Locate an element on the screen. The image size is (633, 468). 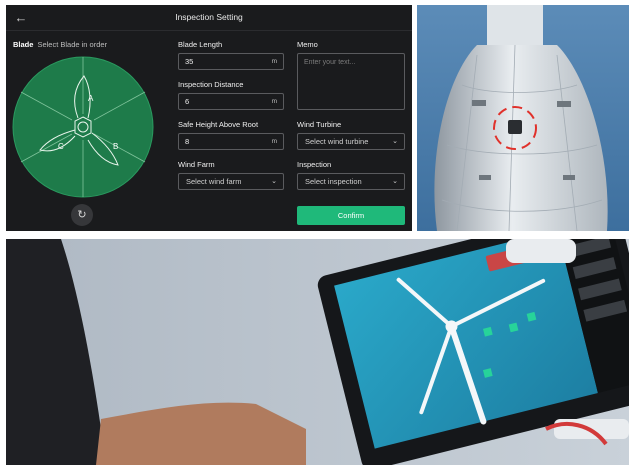
page-title: Inspection Setting is located at coordinates (209, 17).